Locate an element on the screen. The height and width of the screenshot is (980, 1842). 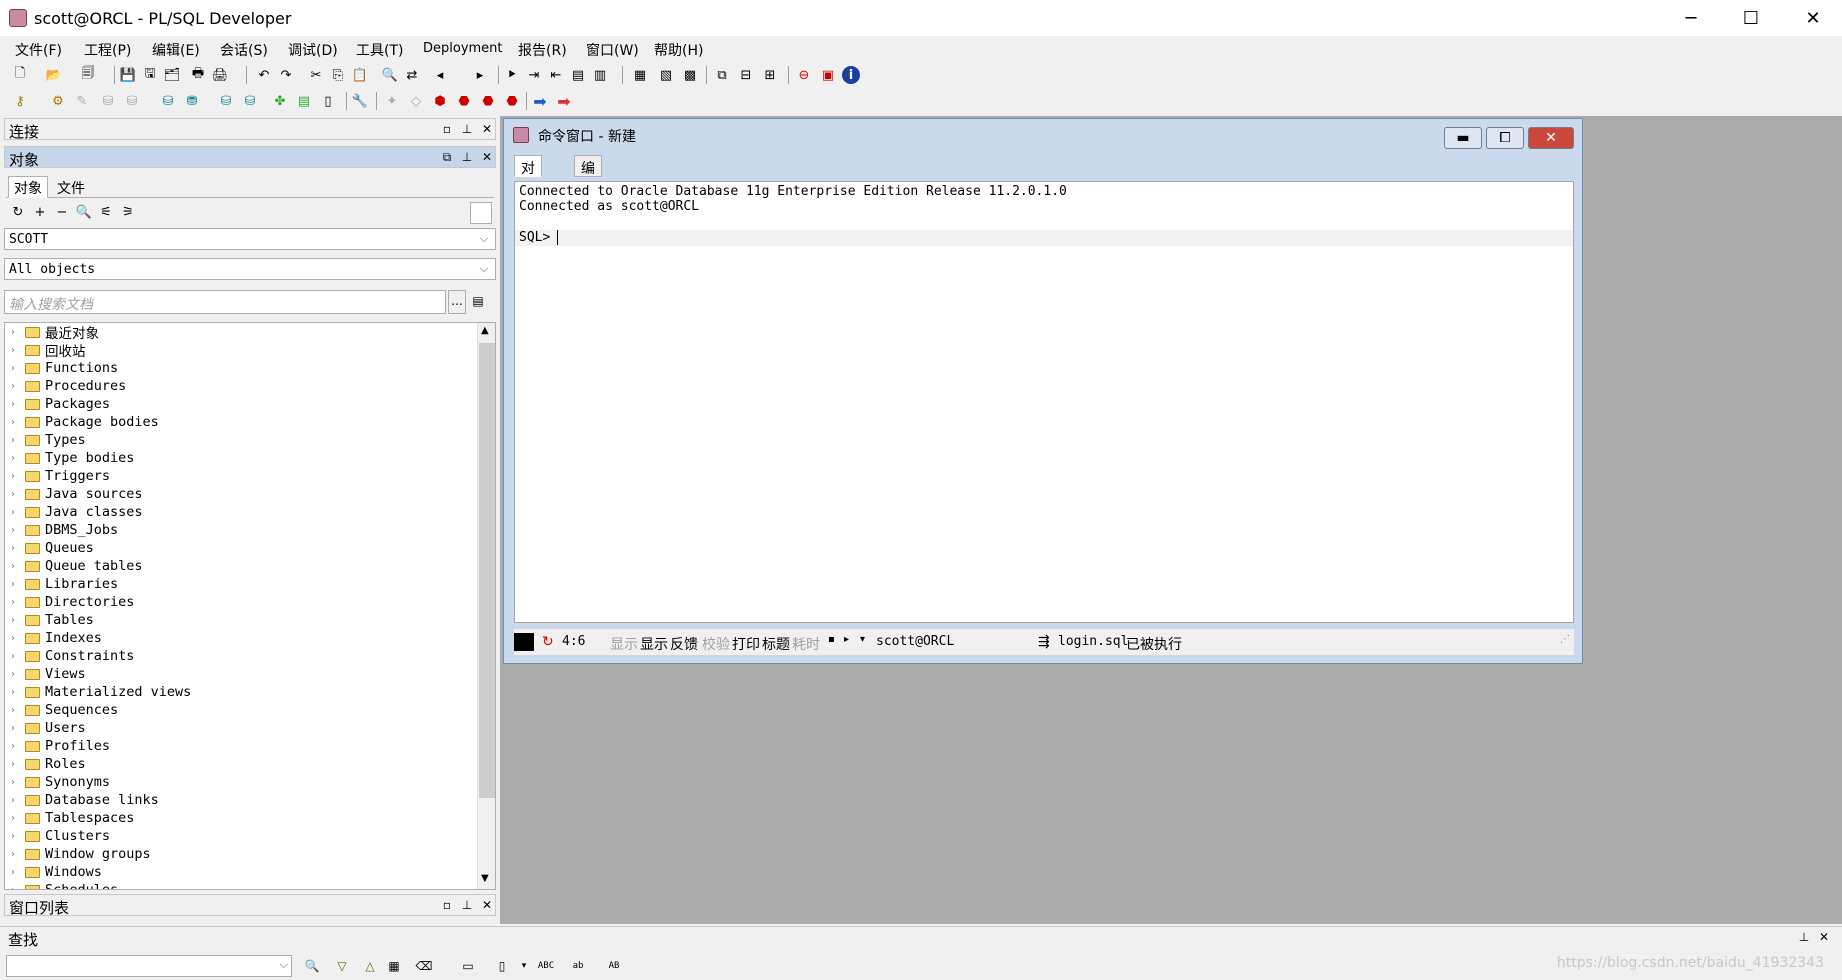
tree-item: › Database links is located at coordinates (250, 800).